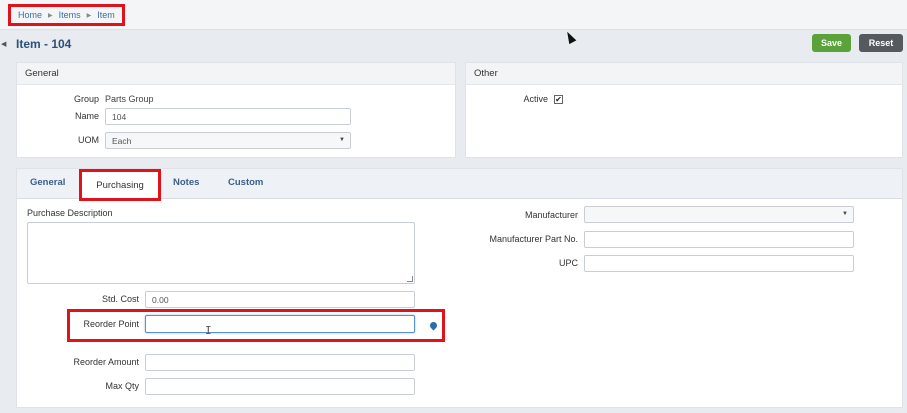 The image size is (907, 413). I want to click on active-checkbox: ✔, so click(558, 99).